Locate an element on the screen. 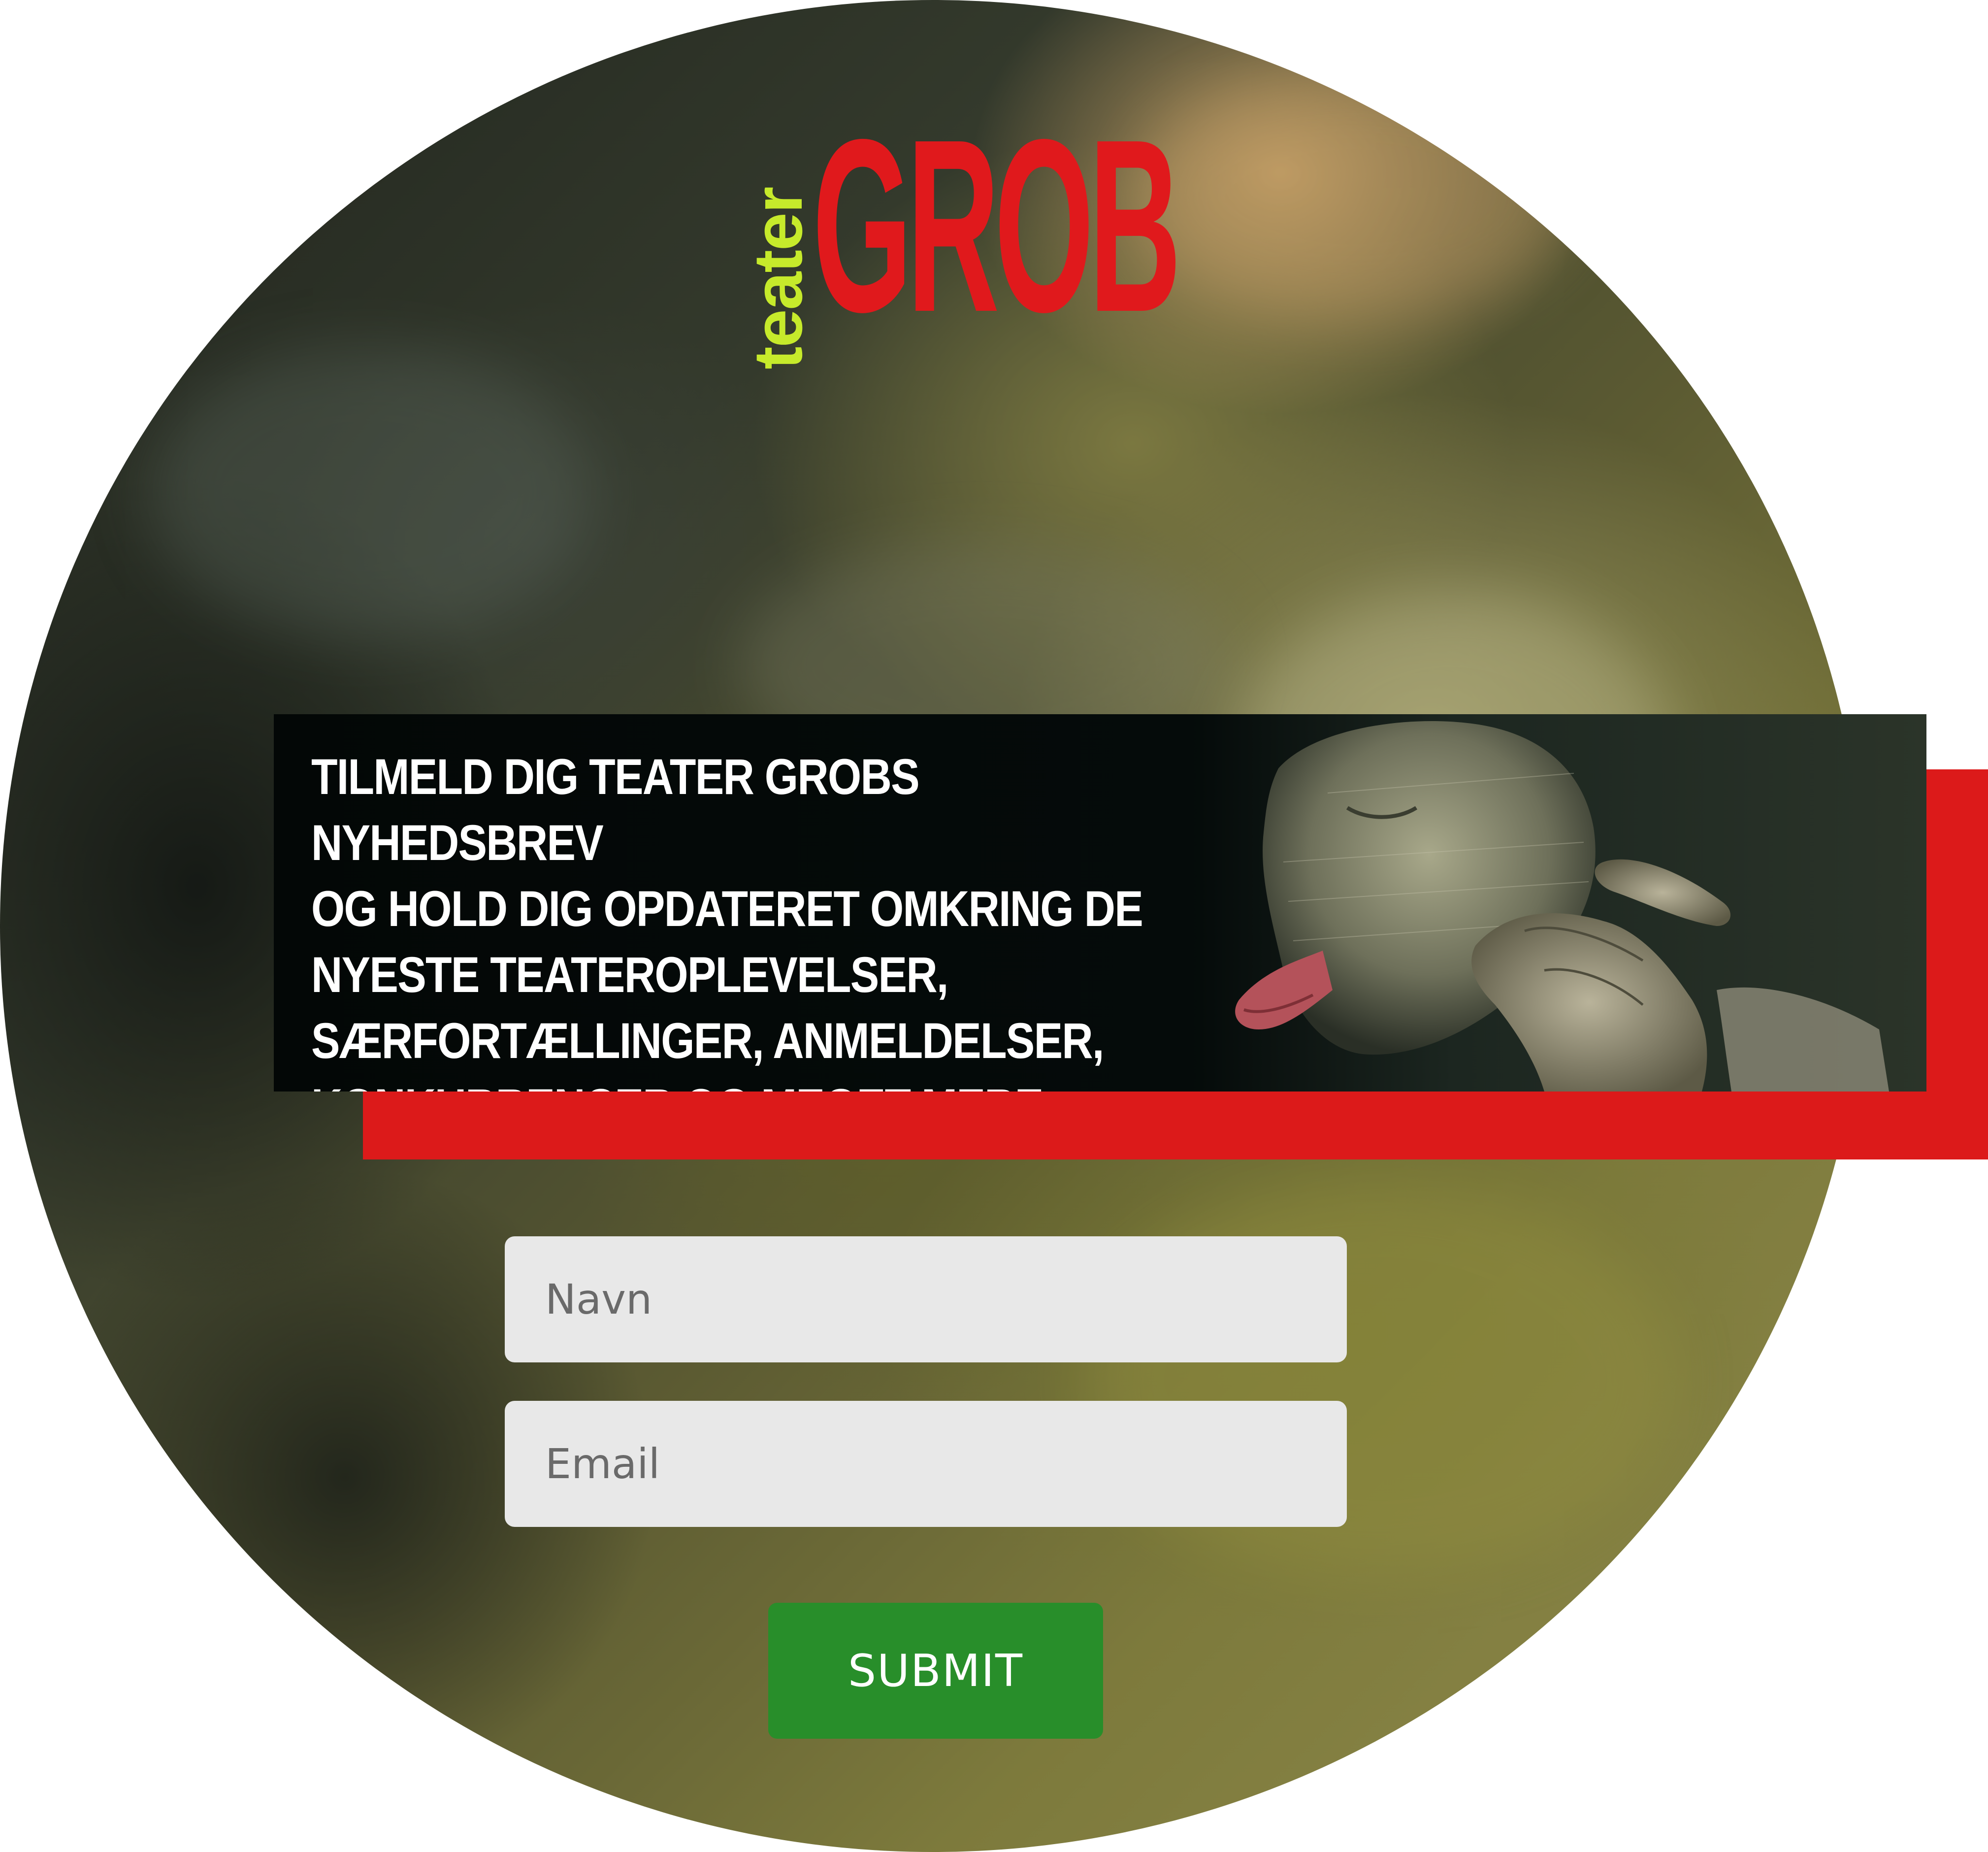 The image size is (1988, 1852). logo-teater-text: teater is located at coordinates (777, 278).